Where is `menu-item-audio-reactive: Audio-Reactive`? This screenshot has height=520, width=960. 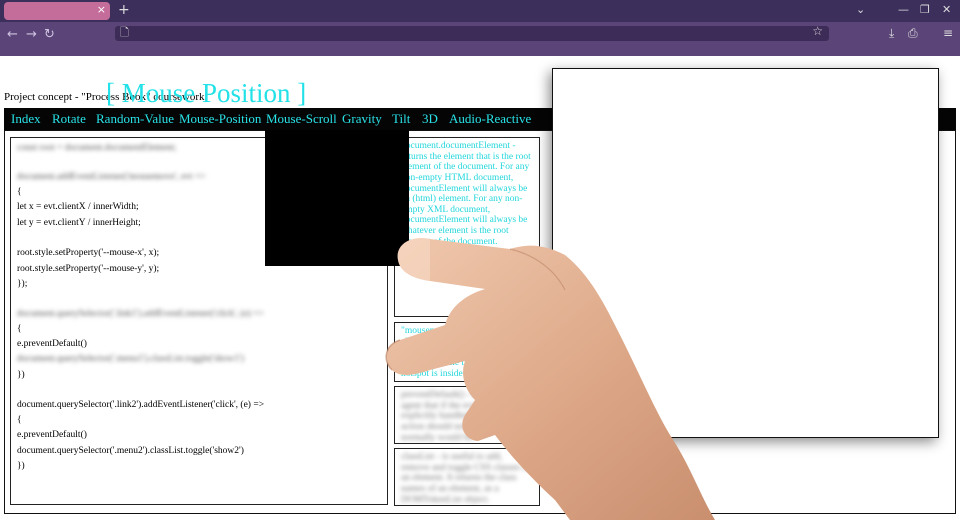
menu-item-audio-reactive: Audio-Reactive is located at coordinates (490, 119).